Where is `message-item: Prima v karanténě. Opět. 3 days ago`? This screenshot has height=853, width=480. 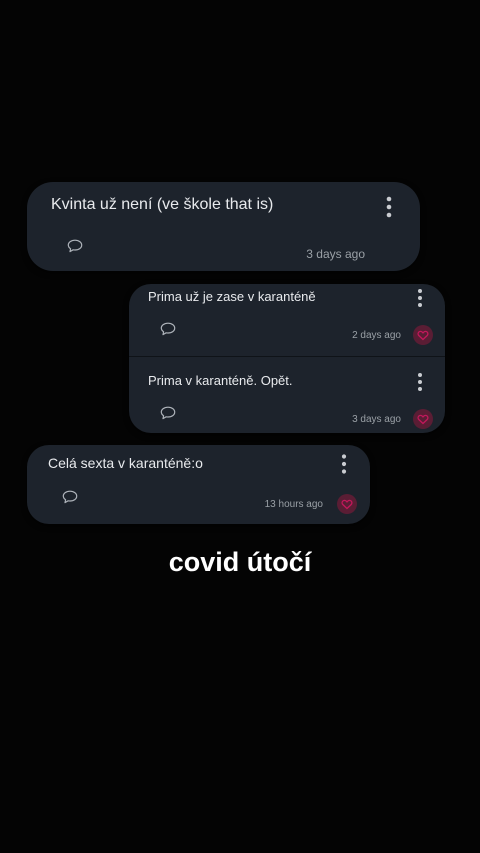 message-item: Prima v karanténě. Opět. 3 days ago is located at coordinates (287, 395).